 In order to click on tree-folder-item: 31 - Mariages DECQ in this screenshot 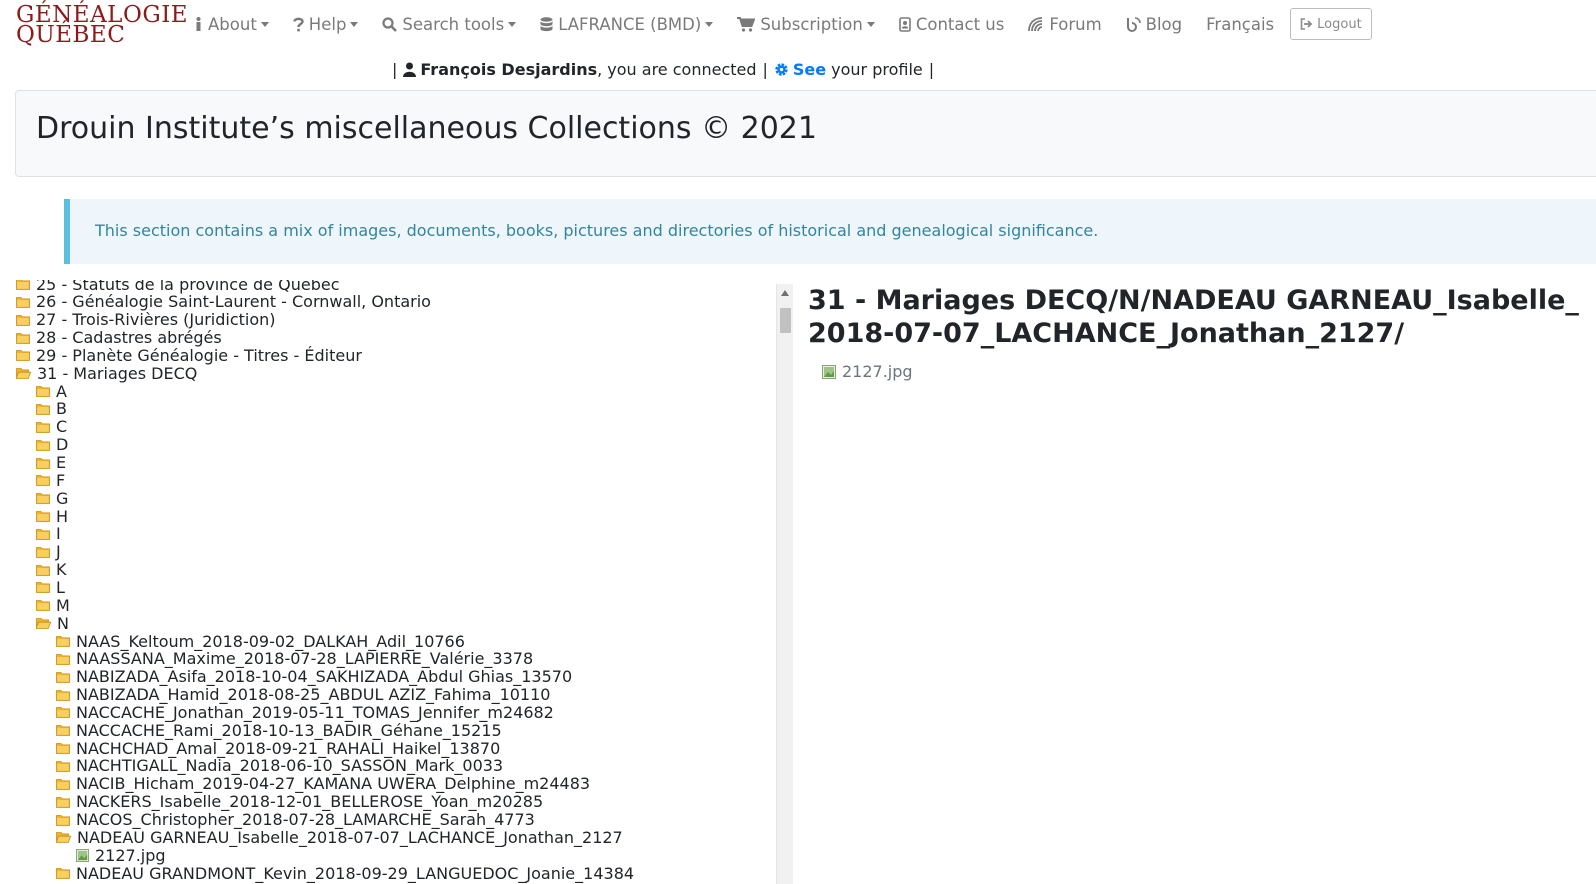, I will do `click(106, 373)`.